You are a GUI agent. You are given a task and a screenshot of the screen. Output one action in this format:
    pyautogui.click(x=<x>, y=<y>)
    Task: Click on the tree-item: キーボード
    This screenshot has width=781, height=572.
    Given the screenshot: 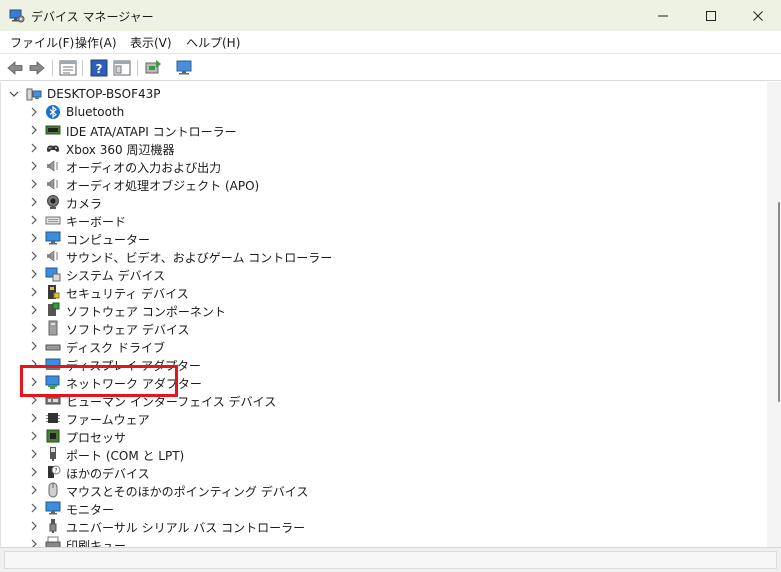 What is the action you would take?
    pyautogui.click(x=381, y=220)
    